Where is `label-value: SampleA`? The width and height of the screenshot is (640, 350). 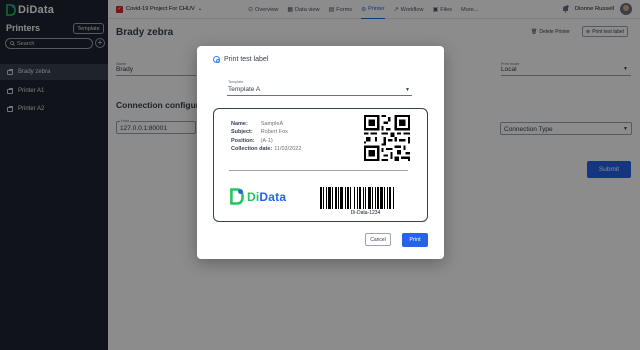
label-value: SampleA is located at coordinates (272, 124).